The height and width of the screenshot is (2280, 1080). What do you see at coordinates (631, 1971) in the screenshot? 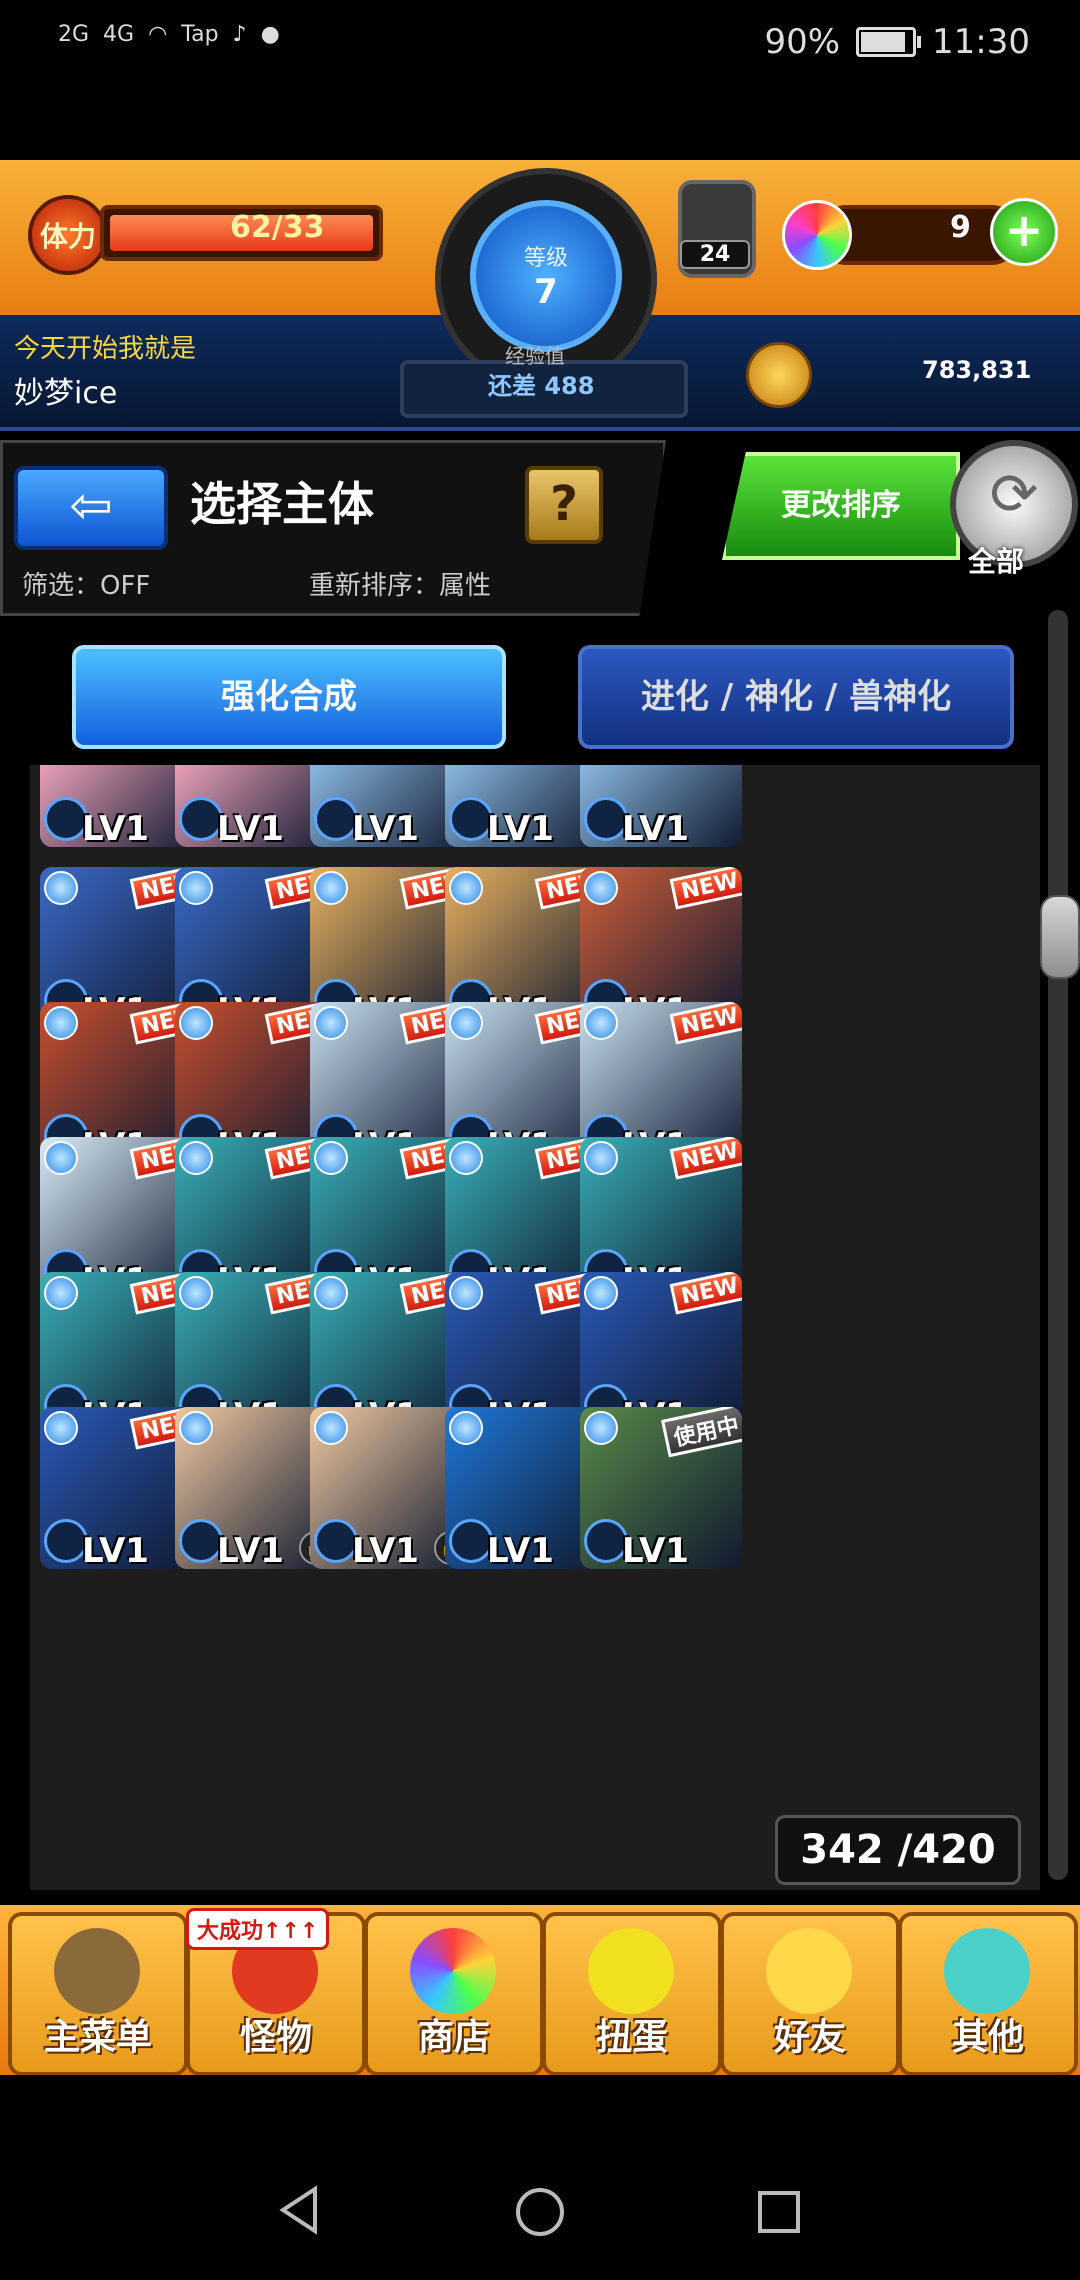
I see `gacha-icon` at bounding box center [631, 1971].